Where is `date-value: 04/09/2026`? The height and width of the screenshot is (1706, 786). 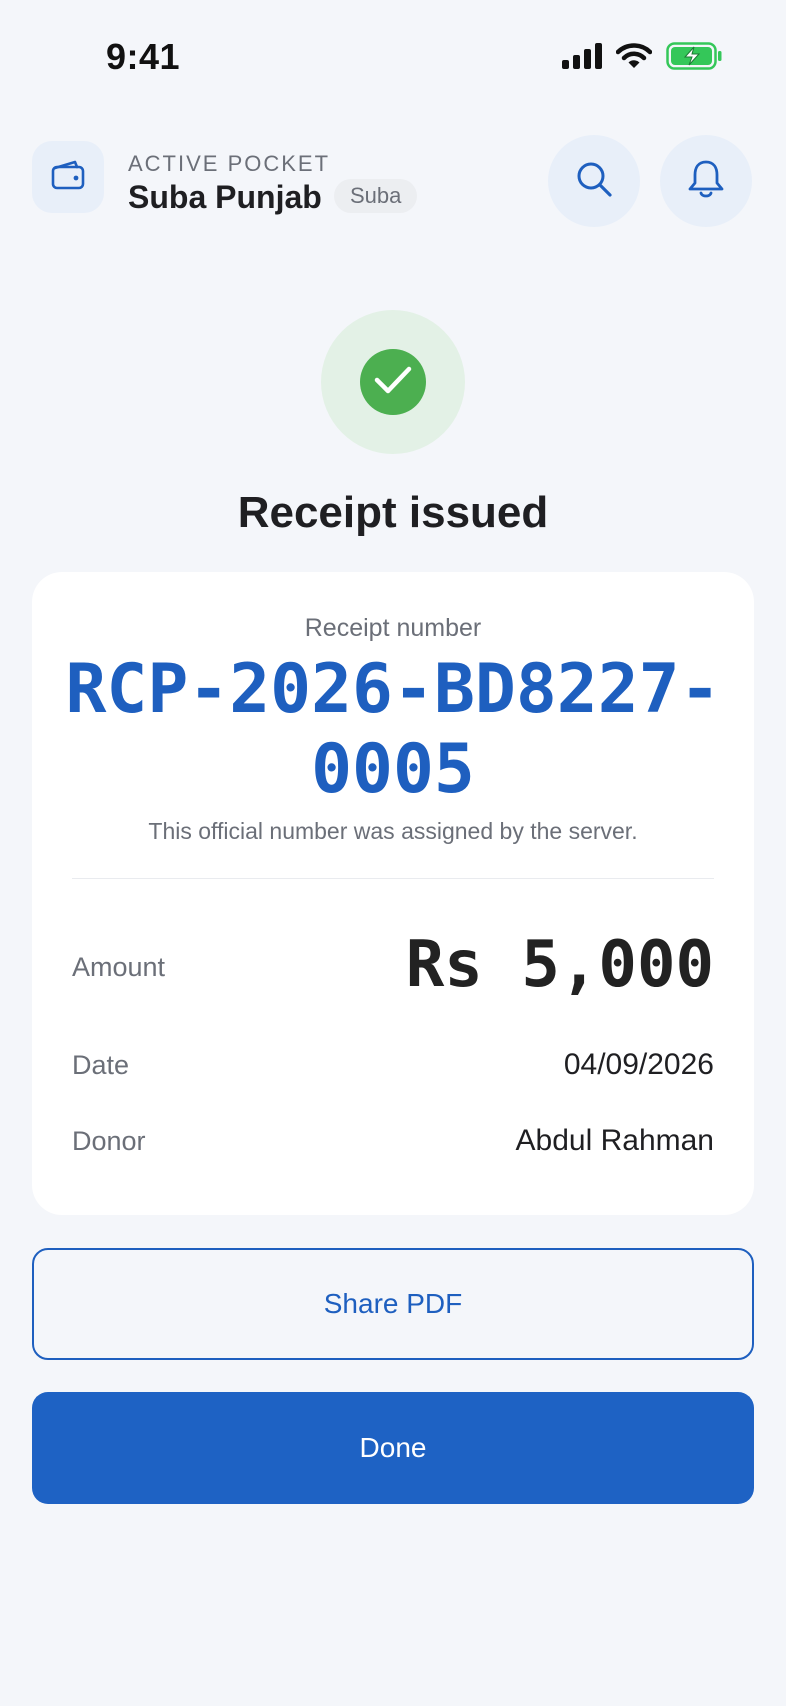 date-value: 04/09/2026 is located at coordinates (638, 1064).